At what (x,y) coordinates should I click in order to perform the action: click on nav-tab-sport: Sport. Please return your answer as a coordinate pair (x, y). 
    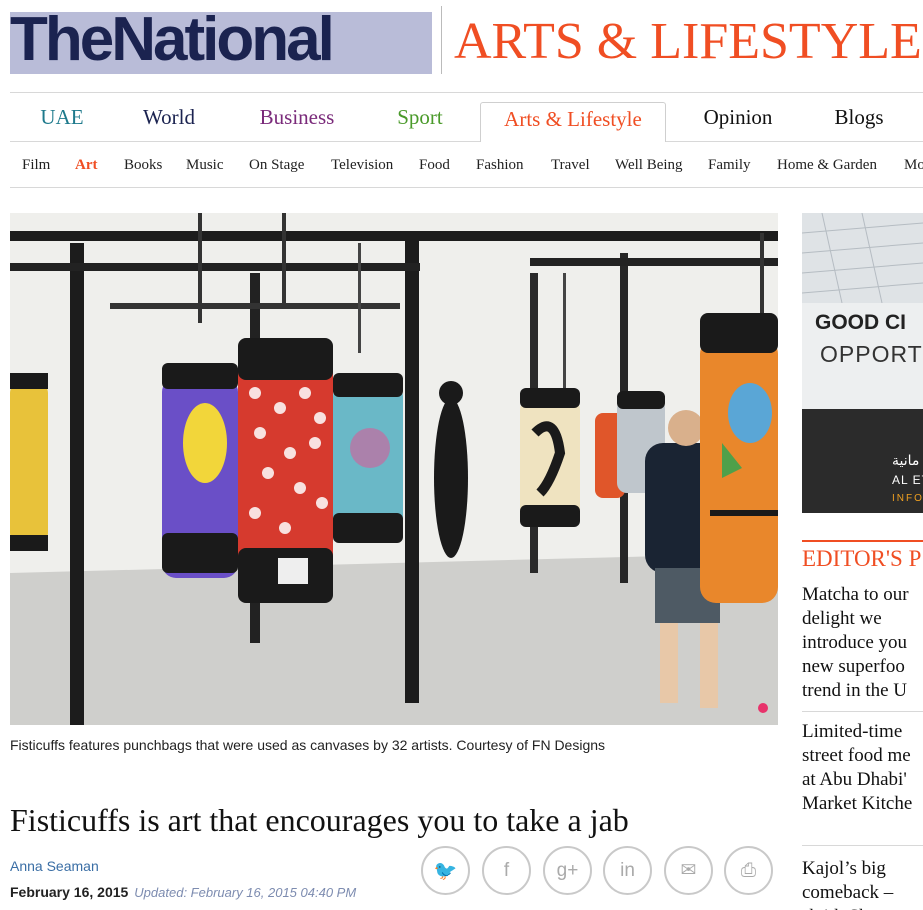
    Looking at the image, I should click on (420, 117).